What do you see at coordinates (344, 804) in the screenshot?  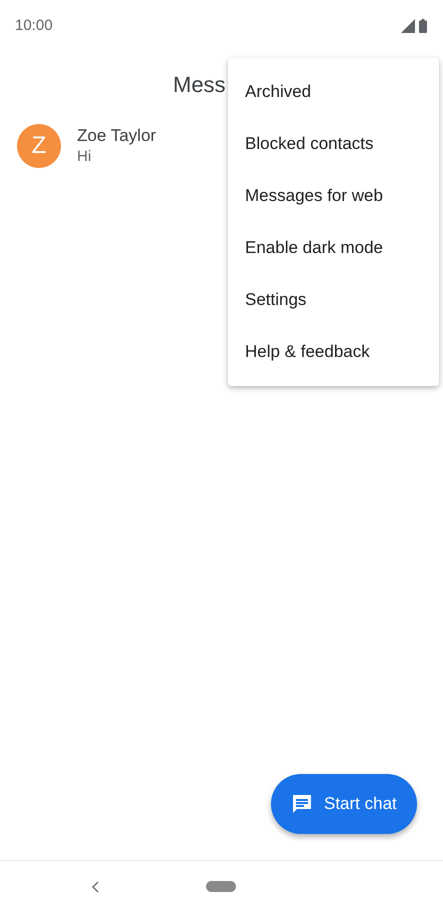 I see `start-chat-button: Start chat` at bounding box center [344, 804].